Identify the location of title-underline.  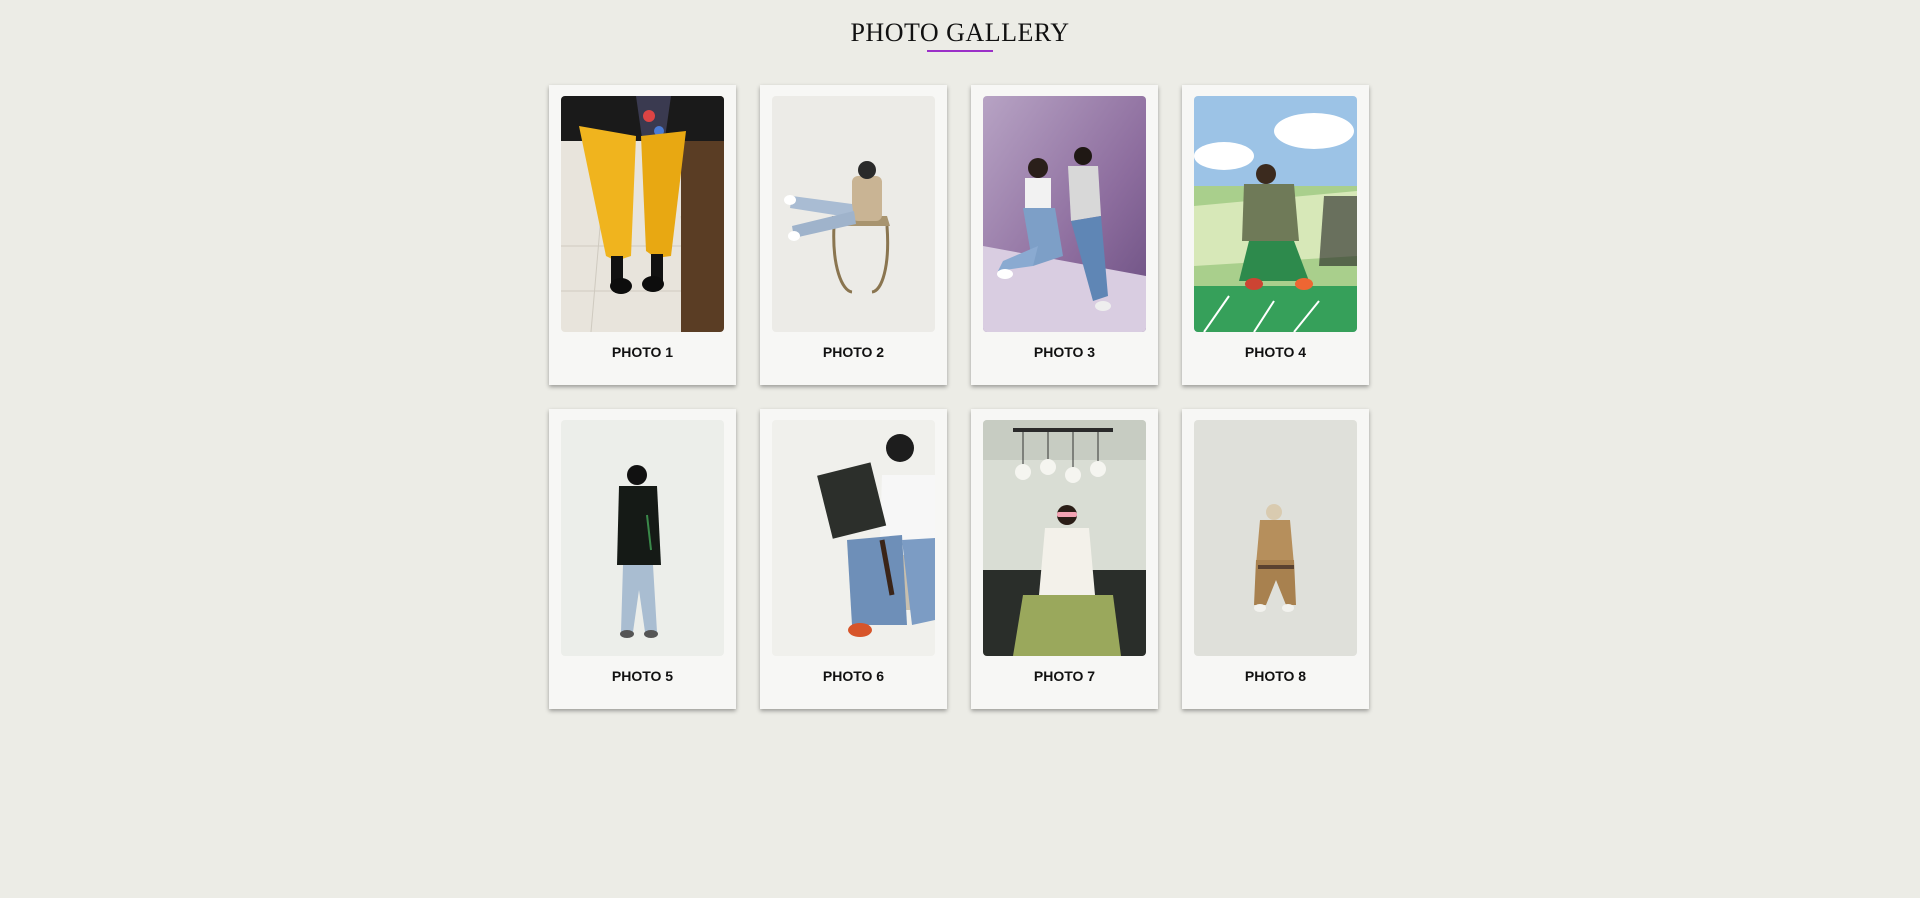
(960, 51).